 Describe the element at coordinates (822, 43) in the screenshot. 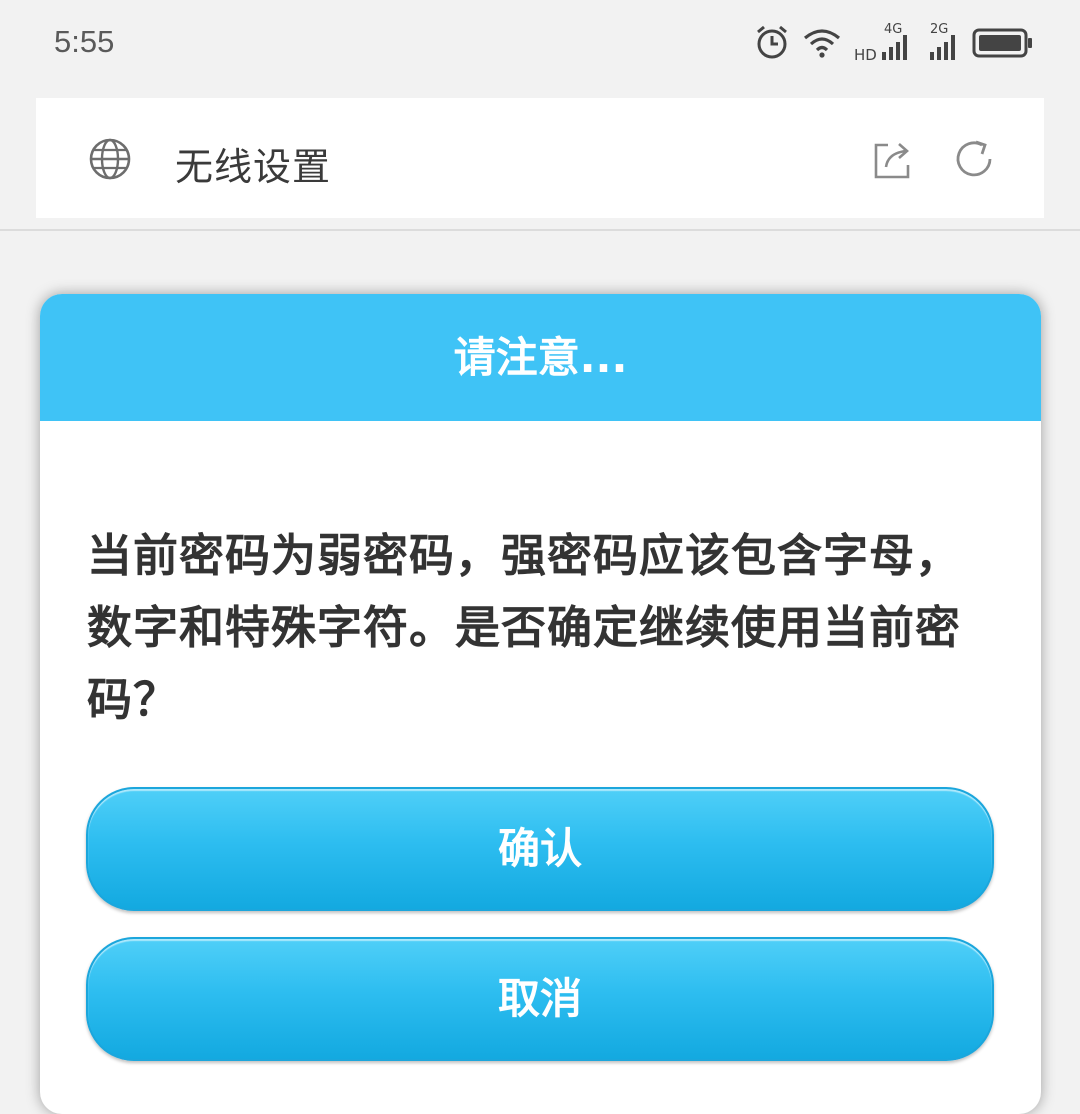

I see `wifi-icon` at that location.